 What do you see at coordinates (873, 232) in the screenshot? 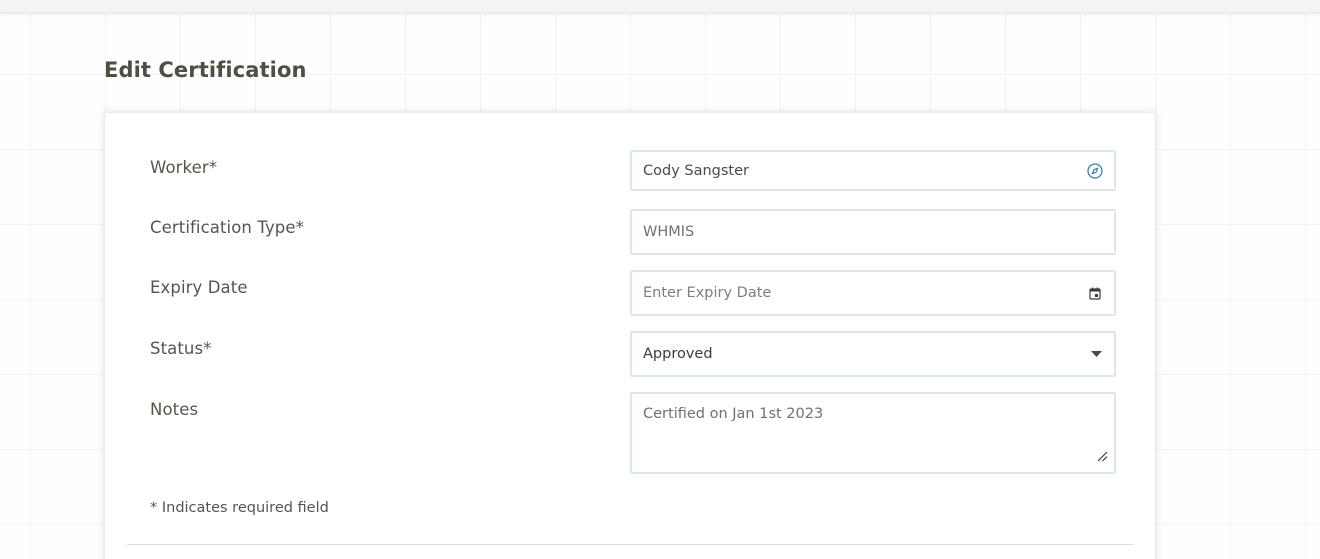
I see `certification-type-field: WHMIS` at bounding box center [873, 232].